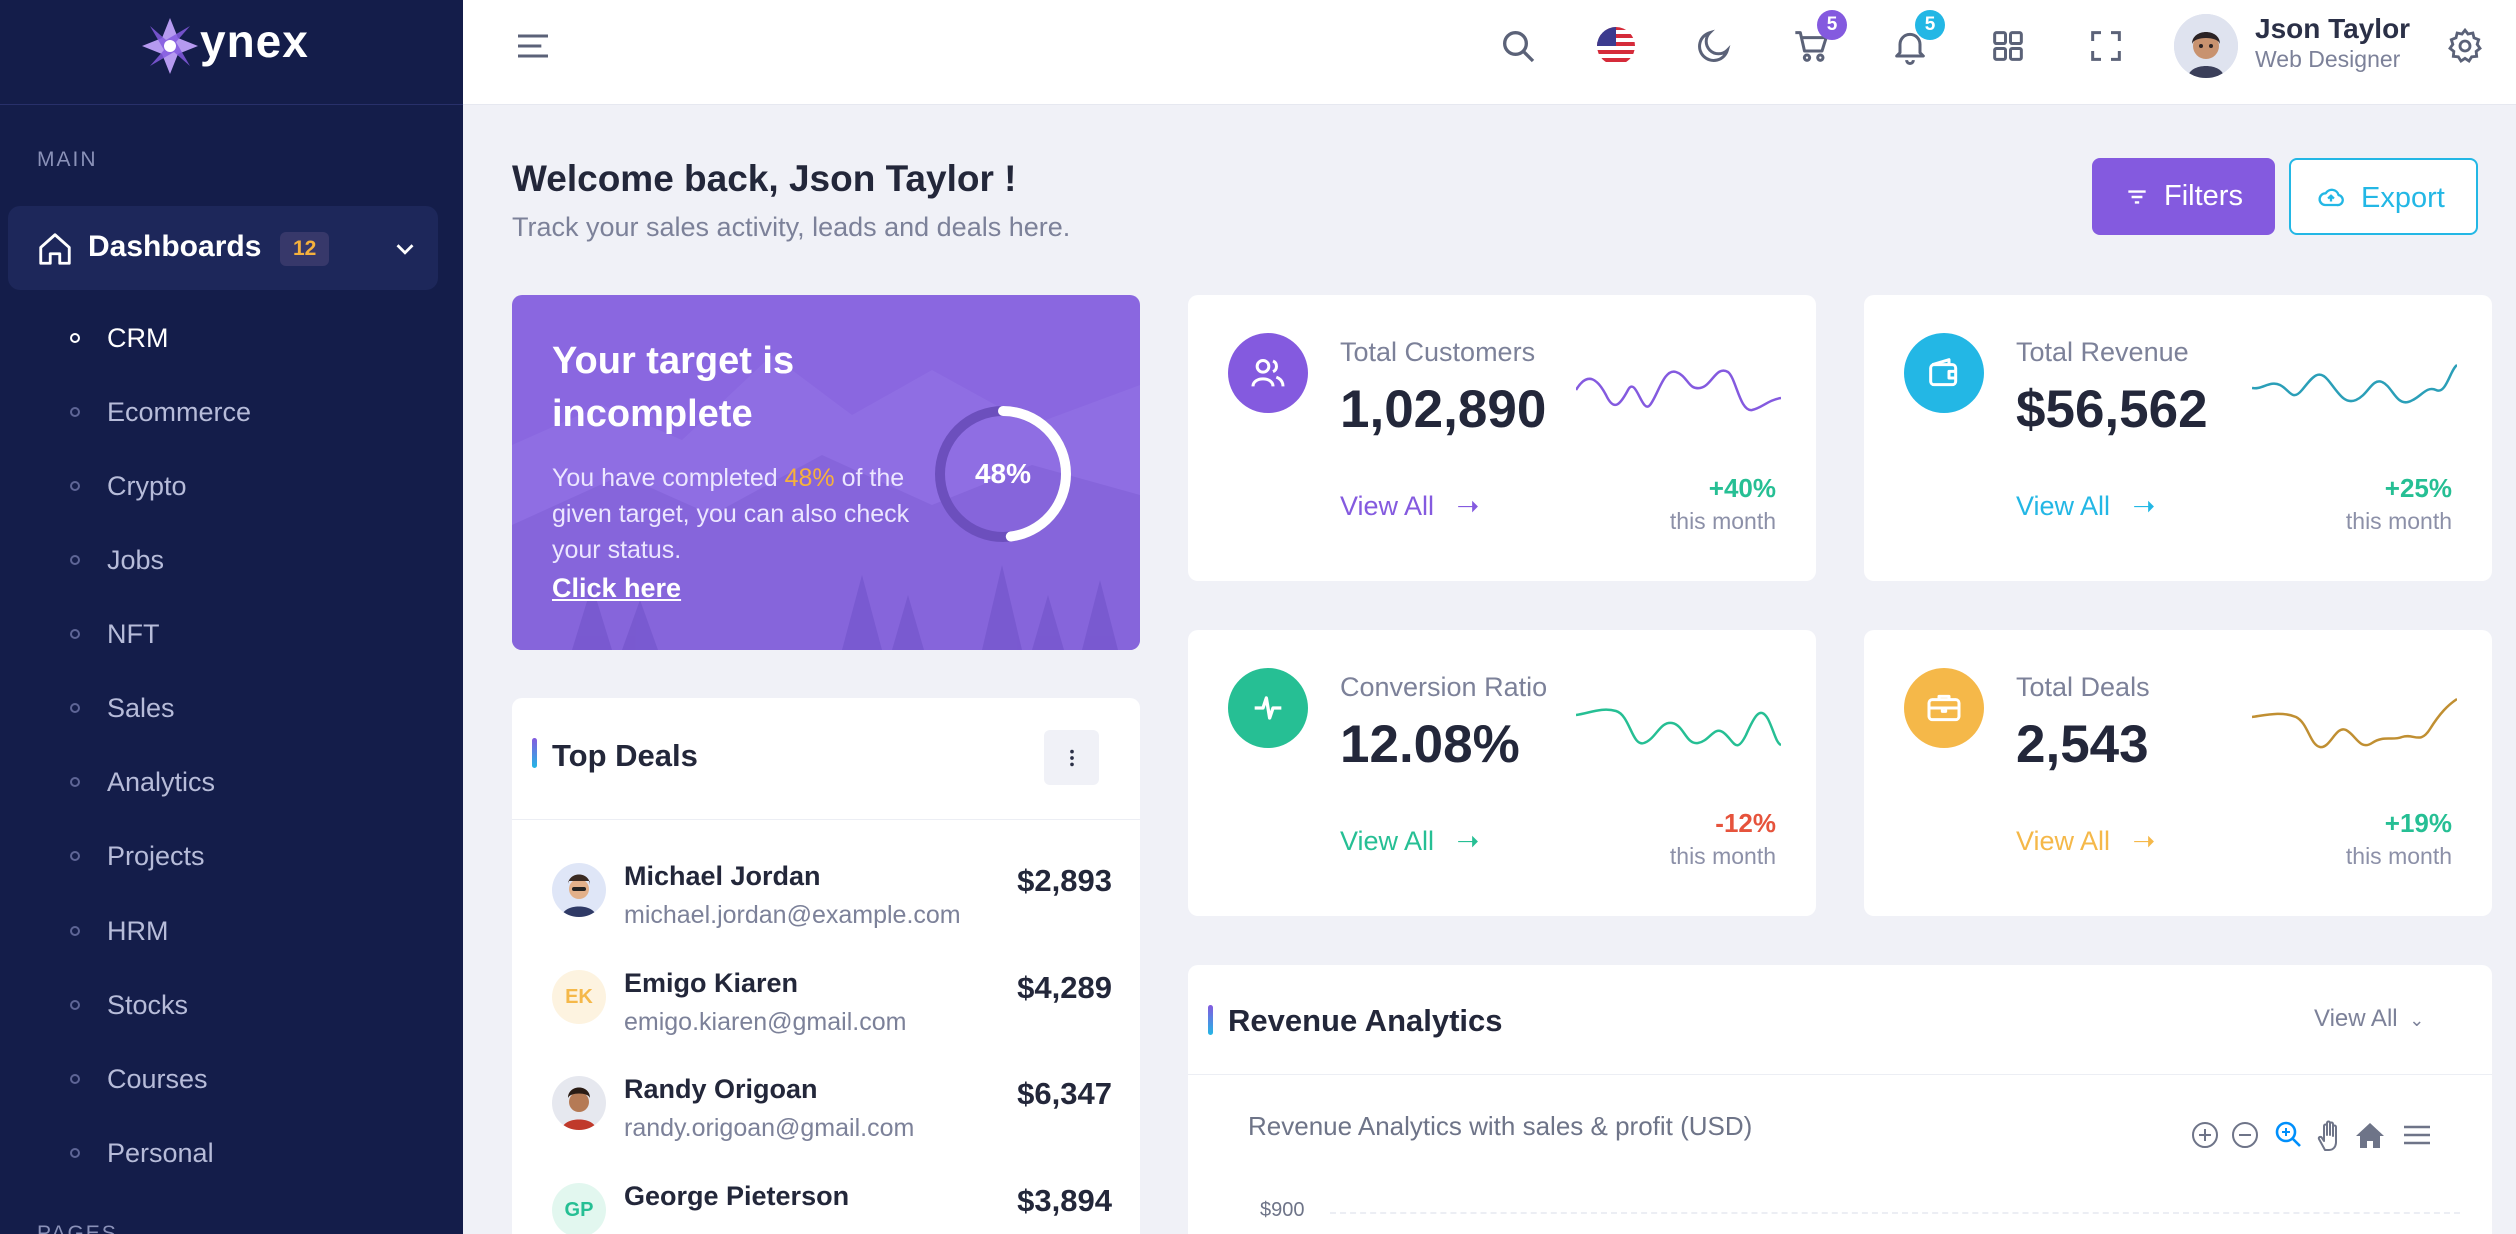  Describe the element at coordinates (1714, 46) in the screenshot. I see `moon-icon` at that location.